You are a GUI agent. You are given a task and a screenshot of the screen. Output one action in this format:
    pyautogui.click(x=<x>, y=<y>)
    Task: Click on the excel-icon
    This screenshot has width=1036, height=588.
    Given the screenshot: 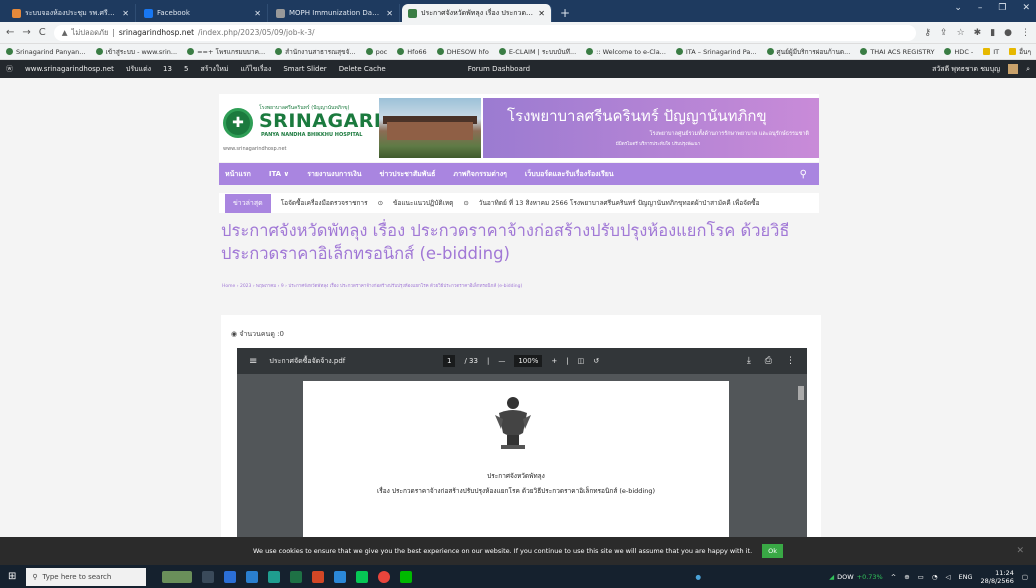 What is the action you would take?
    pyautogui.click(x=296, y=576)
    